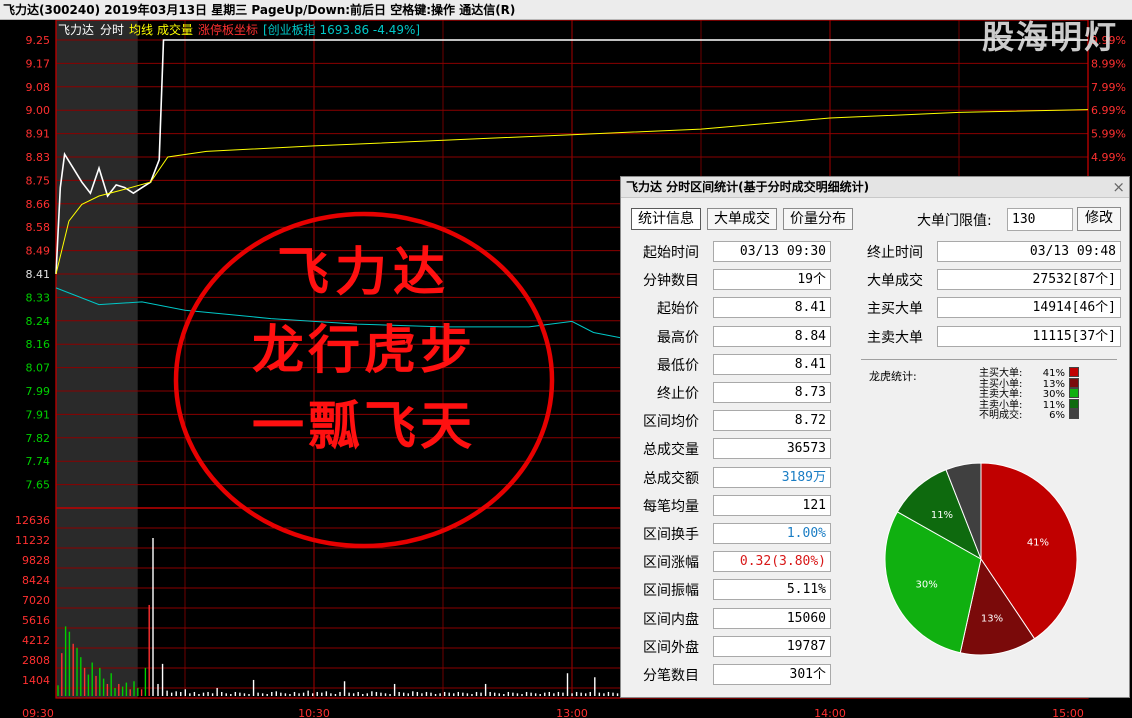 This screenshot has height=718, width=1132. I want to click on field-value: 0.32(3.80%), so click(772, 562).